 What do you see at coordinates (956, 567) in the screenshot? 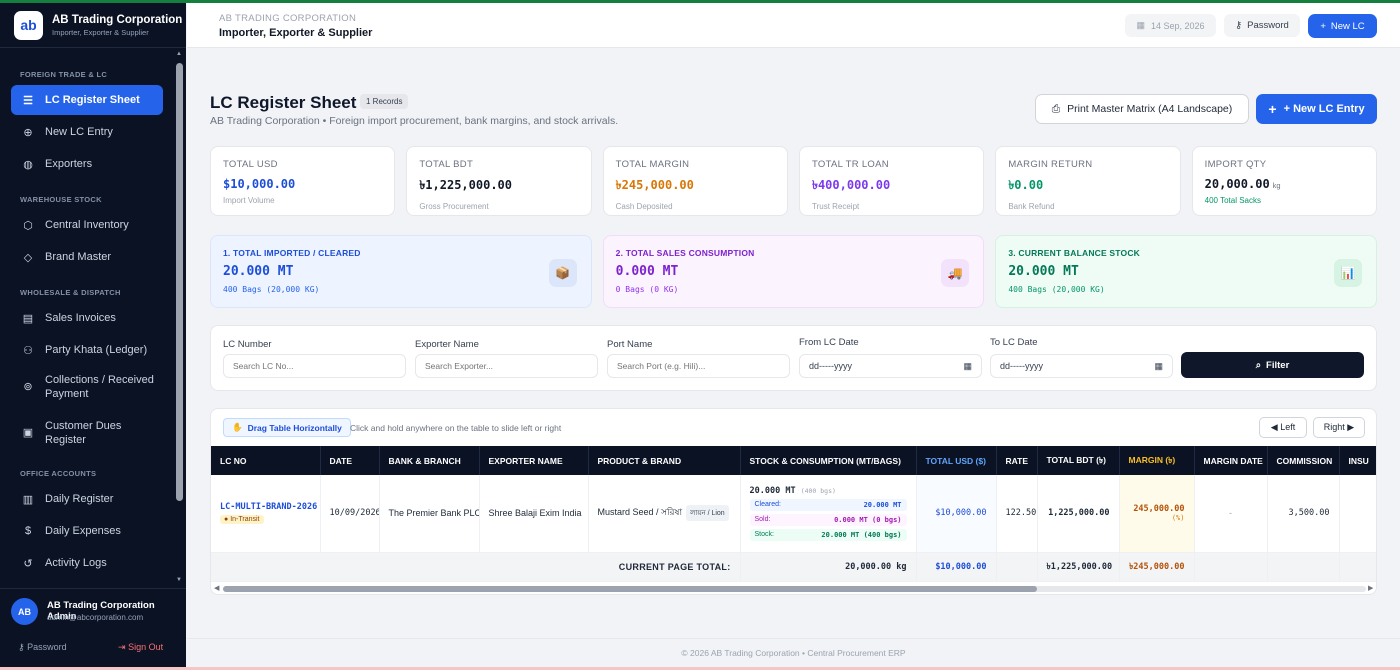
I see `page-total-usd: $10,000.00` at bounding box center [956, 567].